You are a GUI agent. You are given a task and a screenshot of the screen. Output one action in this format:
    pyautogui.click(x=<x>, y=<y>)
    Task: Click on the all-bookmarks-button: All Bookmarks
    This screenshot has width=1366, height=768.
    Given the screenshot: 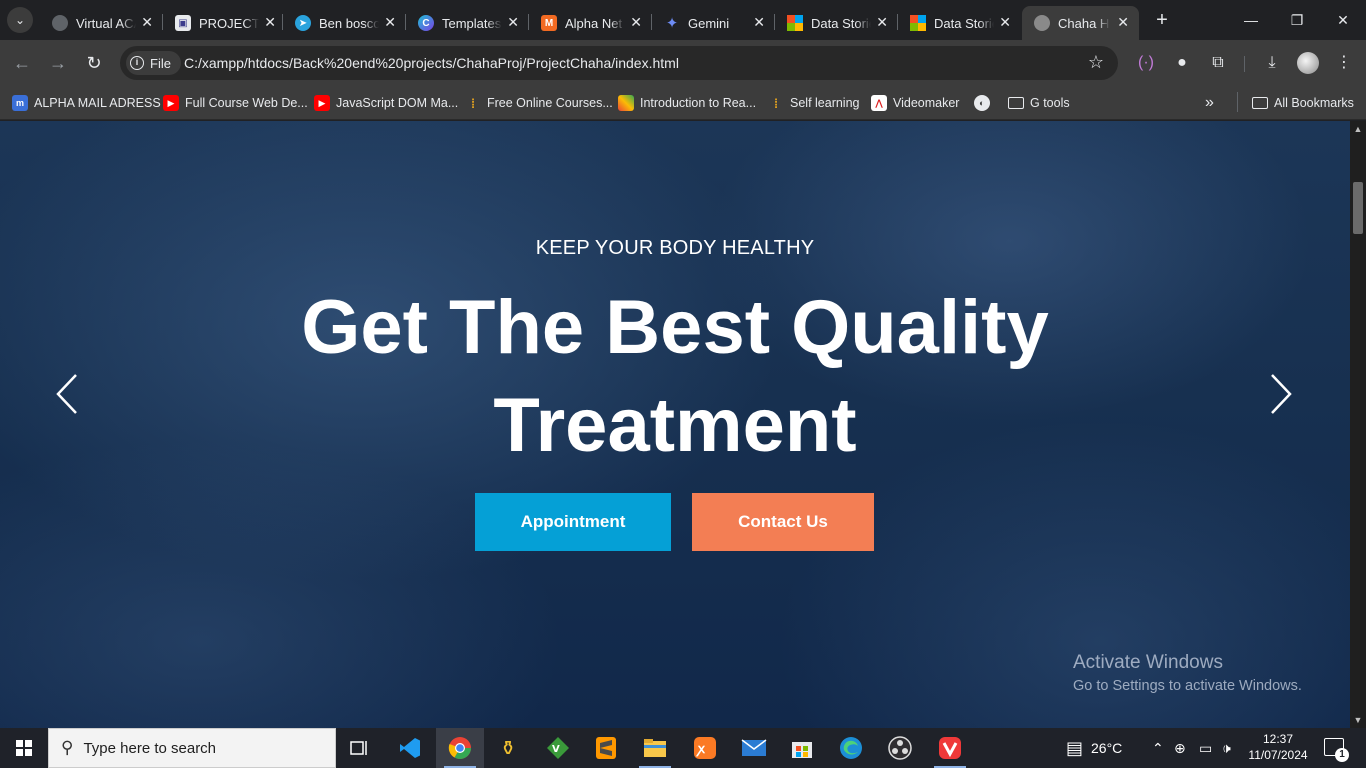 What is the action you would take?
    pyautogui.click(x=1303, y=103)
    